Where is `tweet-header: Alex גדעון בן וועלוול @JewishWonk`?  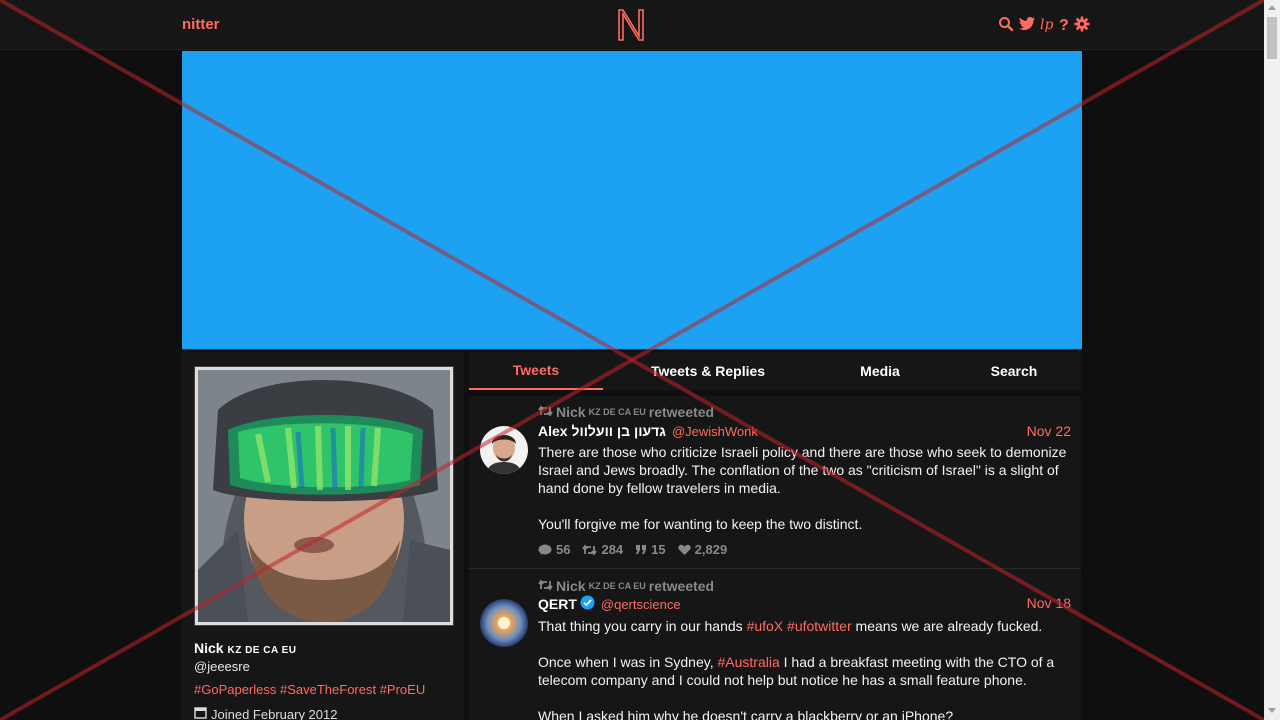
tweet-header: Alex גדעון בן וועלוול @JewishWonk is located at coordinates (648, 431).